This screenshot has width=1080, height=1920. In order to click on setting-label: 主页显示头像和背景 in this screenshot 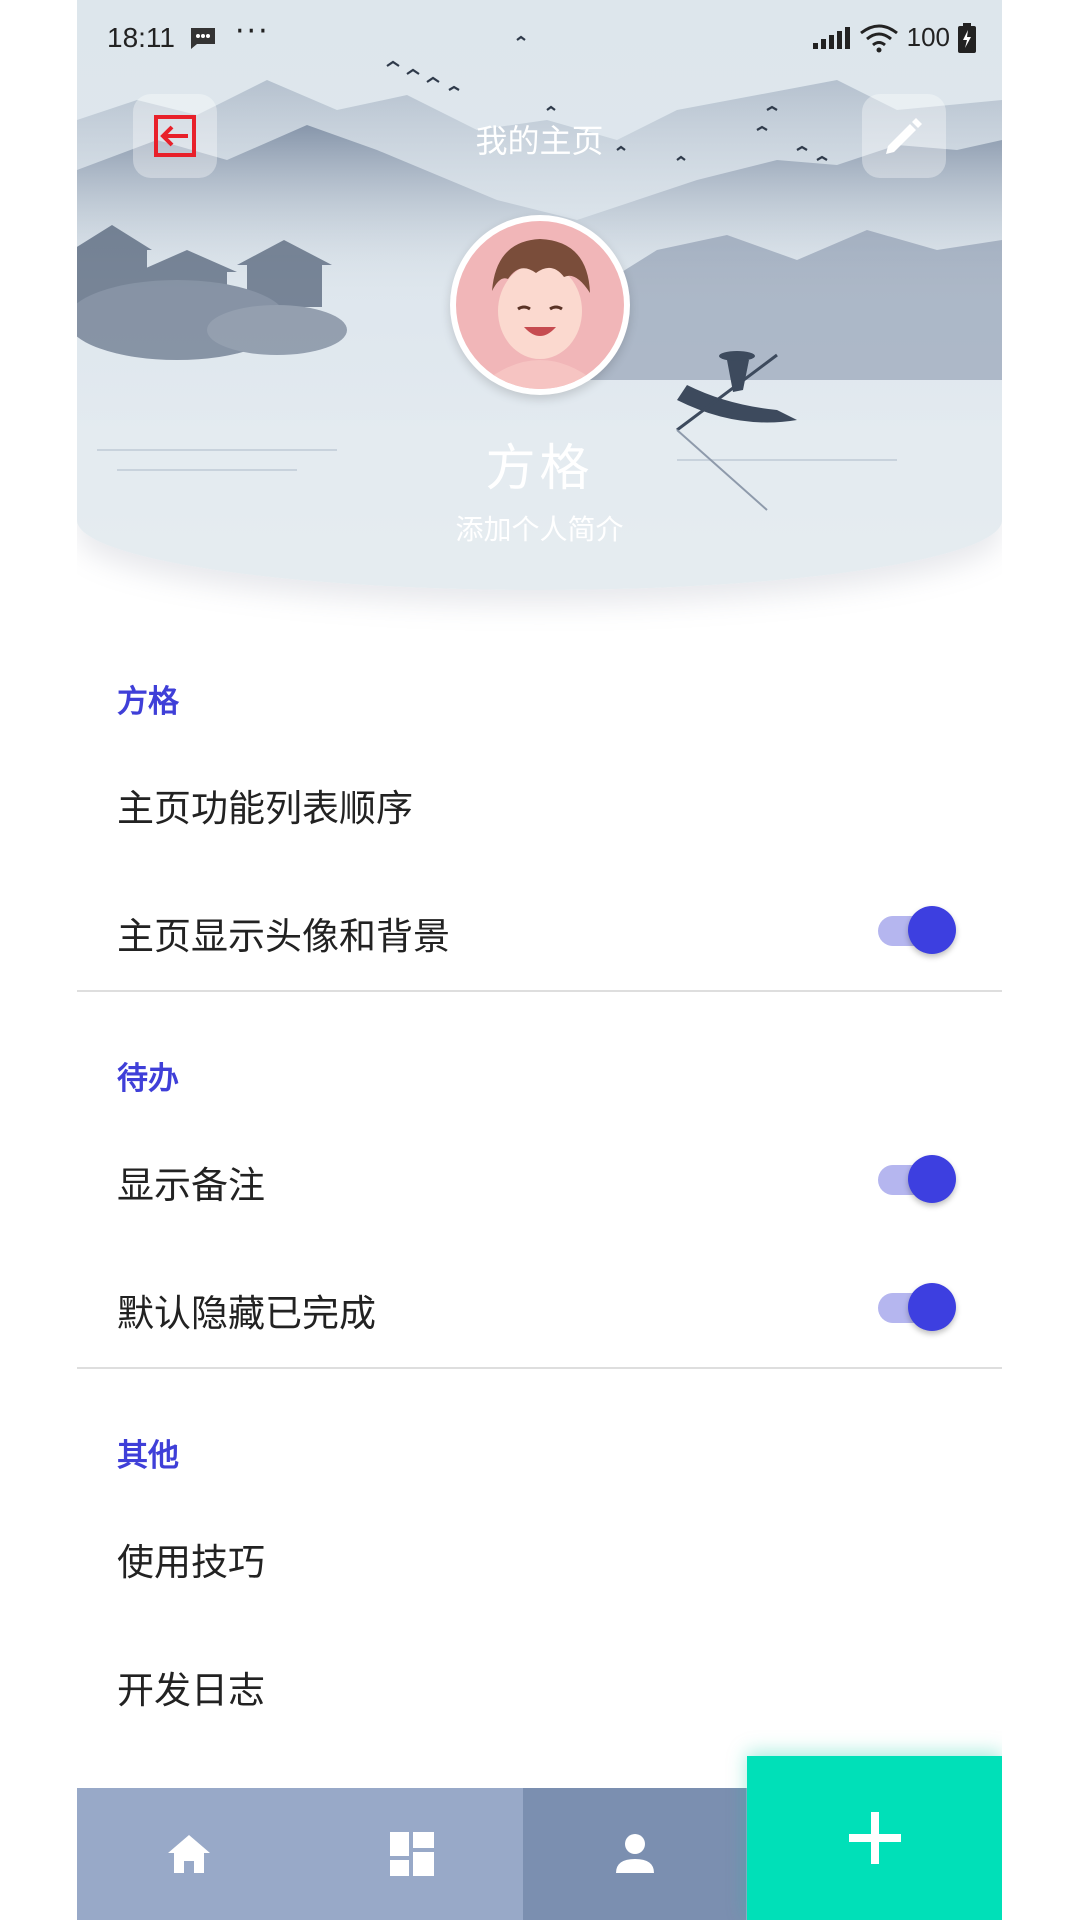, I will do `click(283, 936)`.